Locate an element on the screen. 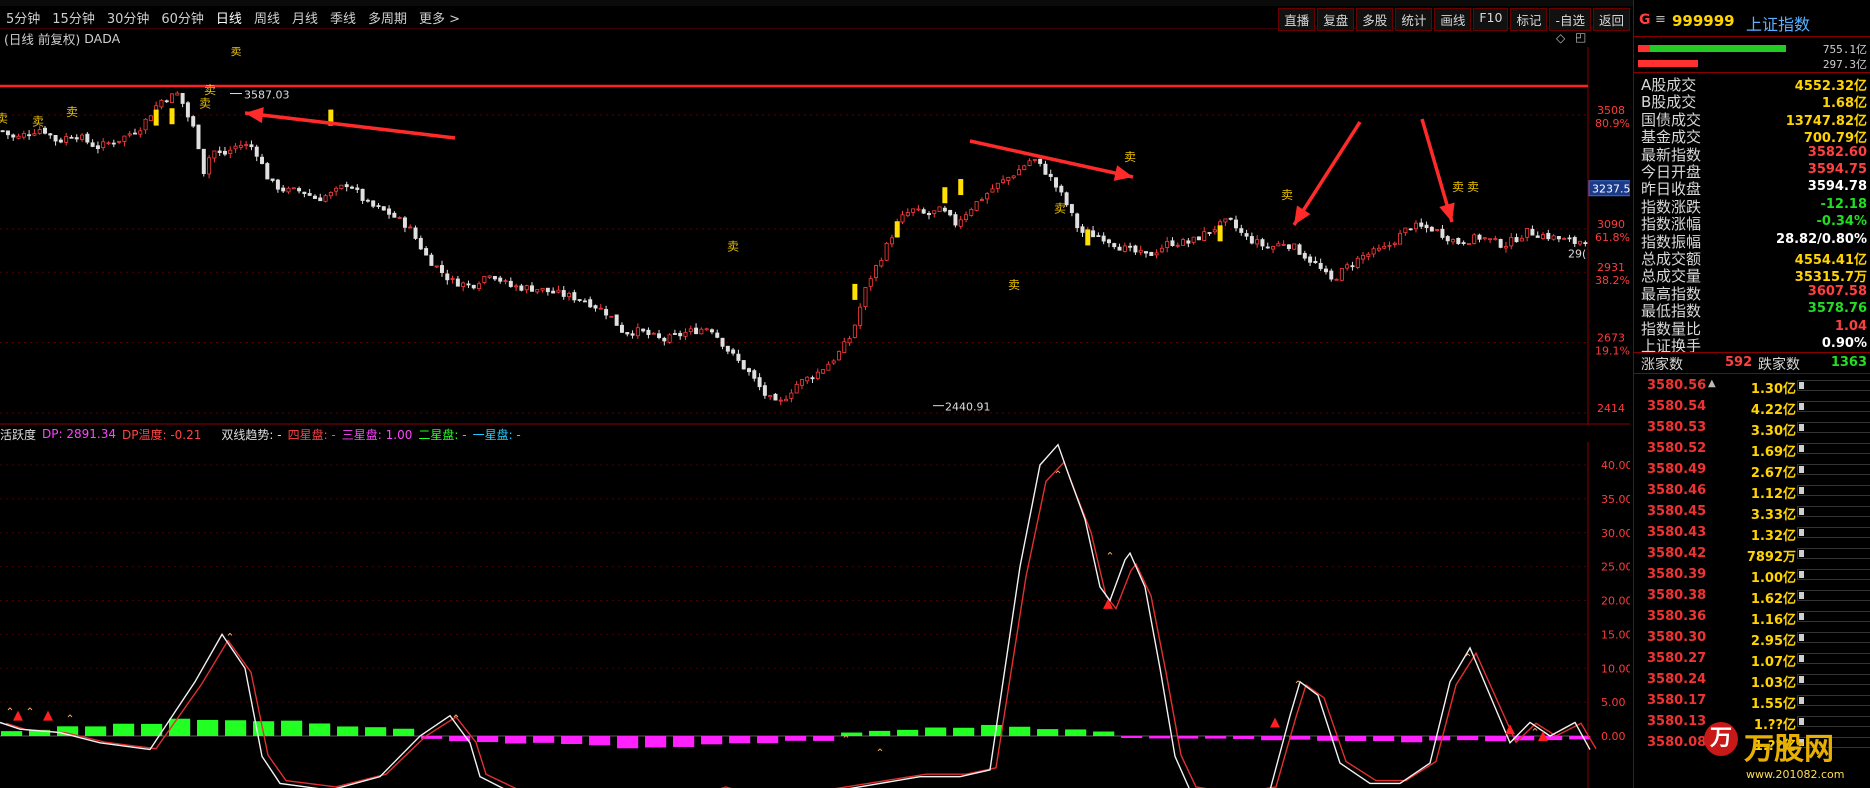 The height and width of the screenshot is (788, 1870). tool-buttons: 直播 复盘 多股 统计 画线 F10 标记 -自选 返回 is located at coordinates (1453, 19).